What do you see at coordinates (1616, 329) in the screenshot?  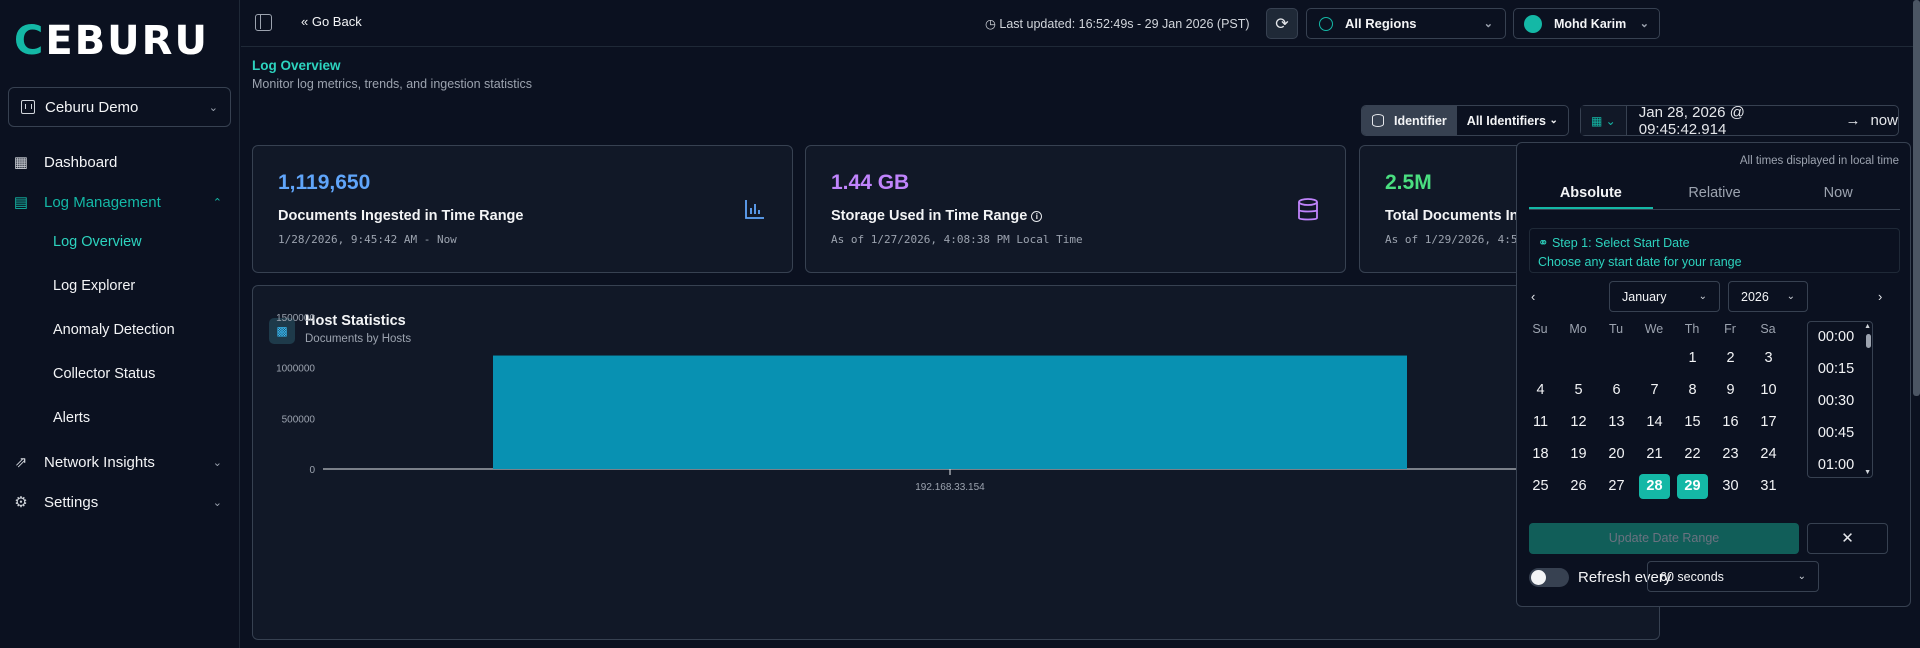 I see `weekday-label: Tu` at bounding box center [1616, 329].